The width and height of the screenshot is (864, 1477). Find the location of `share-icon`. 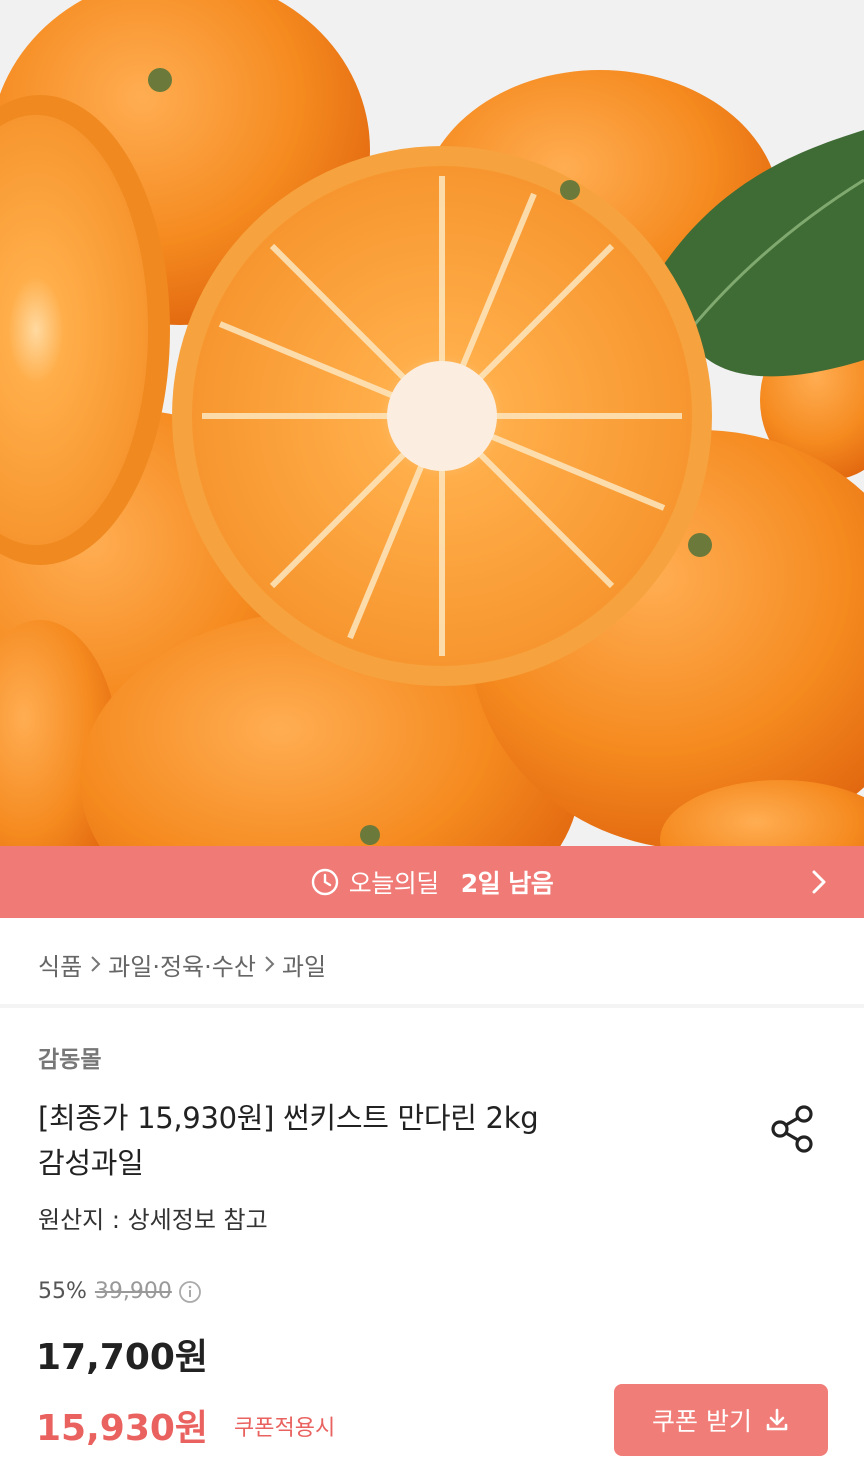

share-icon is located at coordinates (792, 1129).